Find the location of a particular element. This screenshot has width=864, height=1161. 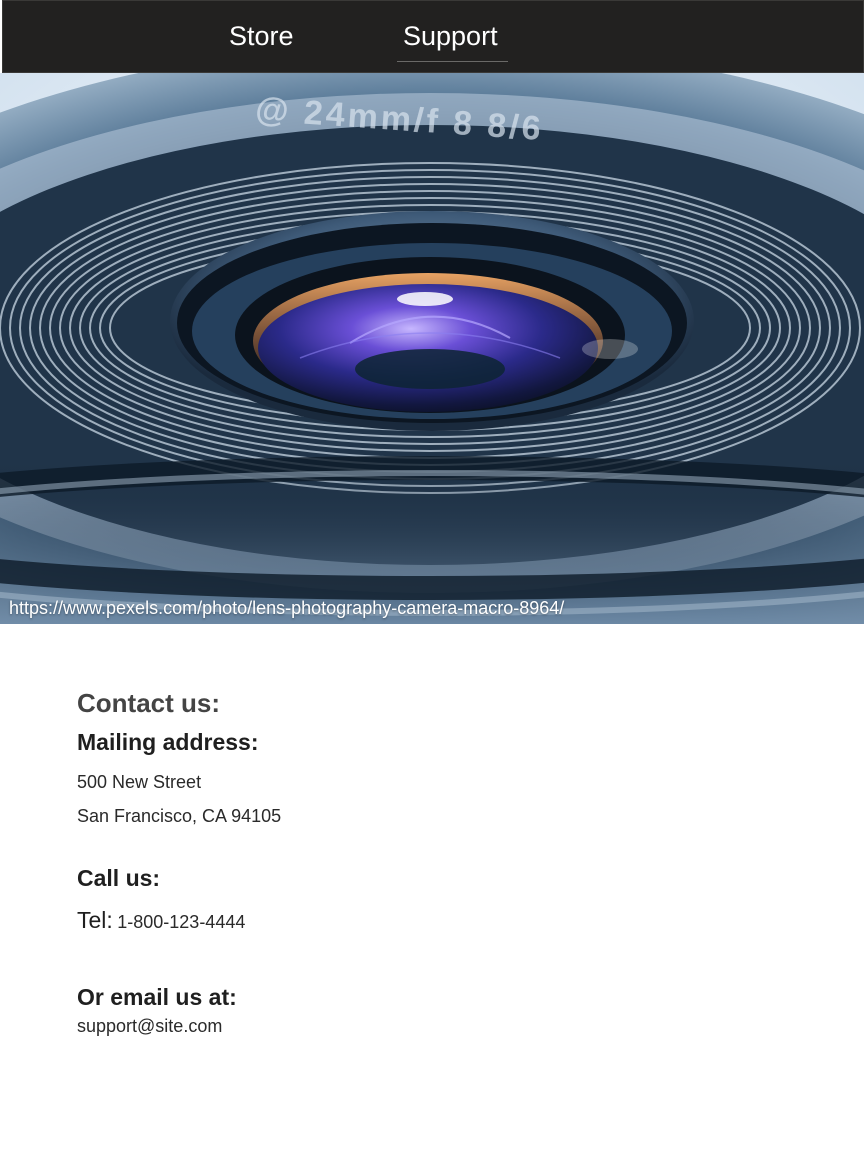

address-line-2: San Francisco, CA 94105 is located at coordinates (179, 816).